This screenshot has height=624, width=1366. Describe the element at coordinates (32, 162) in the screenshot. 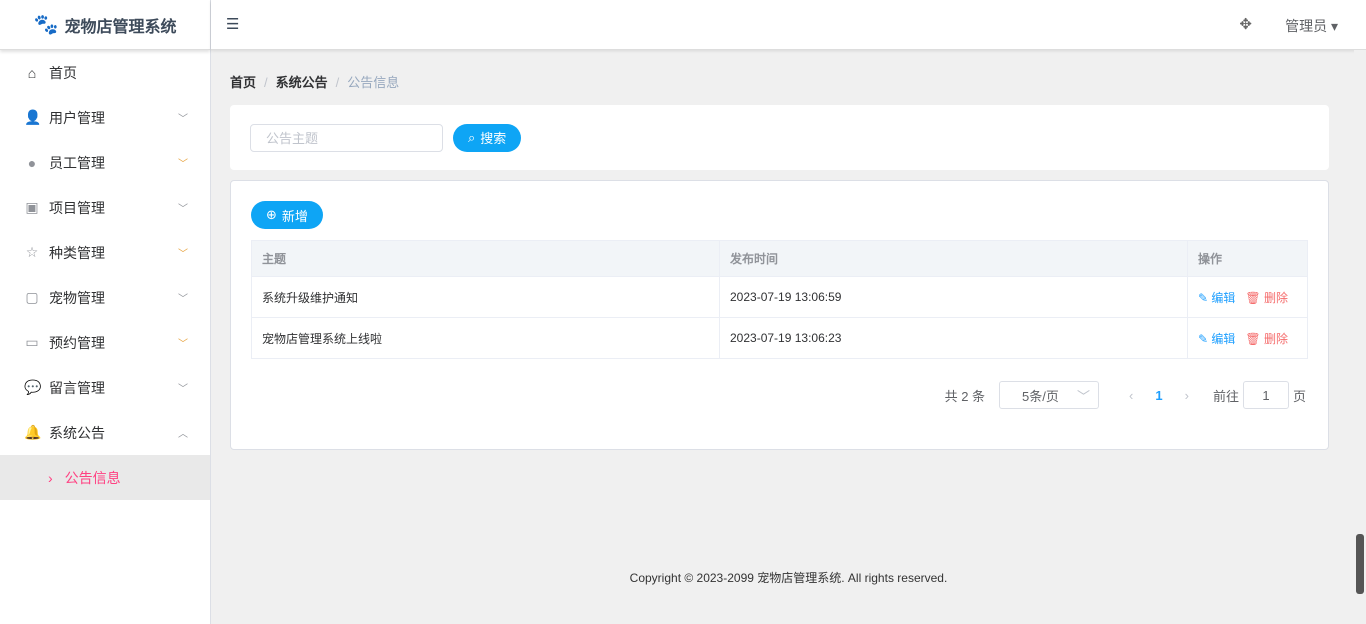

I see `staff-icon: ●` at that location.